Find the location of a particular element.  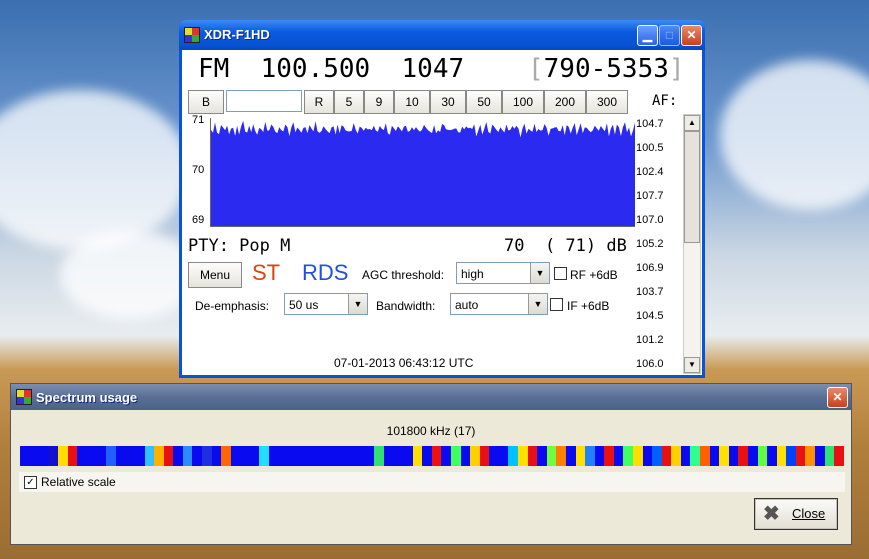

af-item: 103.7 is located at coordinates (650, 292).